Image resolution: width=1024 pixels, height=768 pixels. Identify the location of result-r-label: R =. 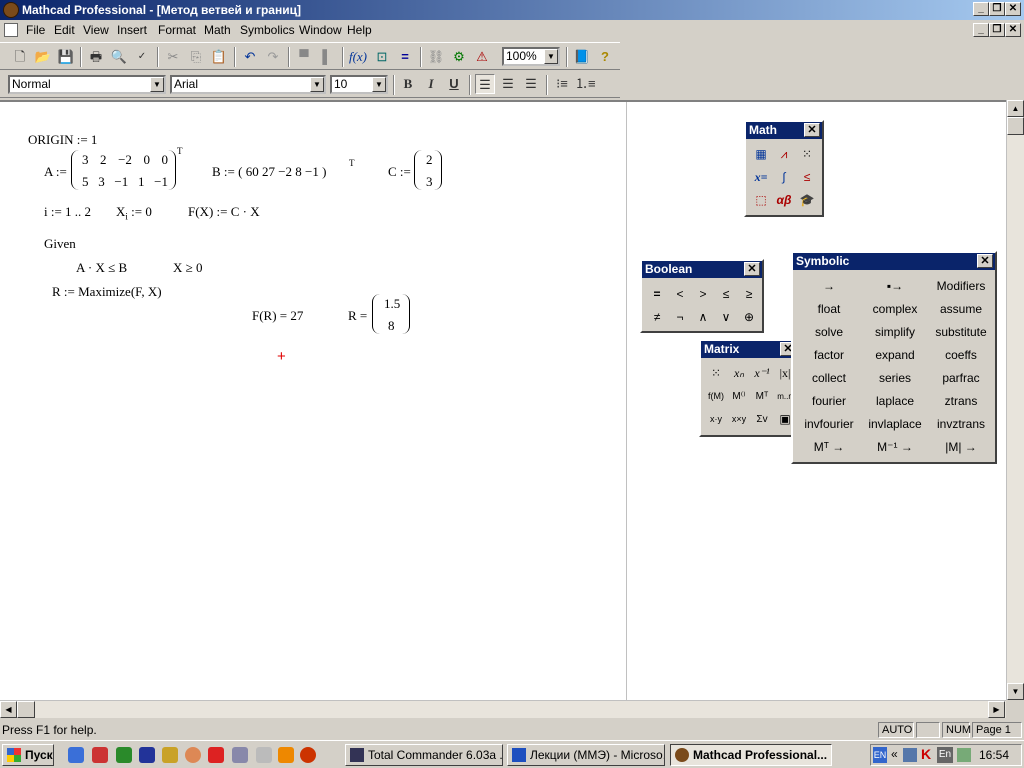
(357, 316).